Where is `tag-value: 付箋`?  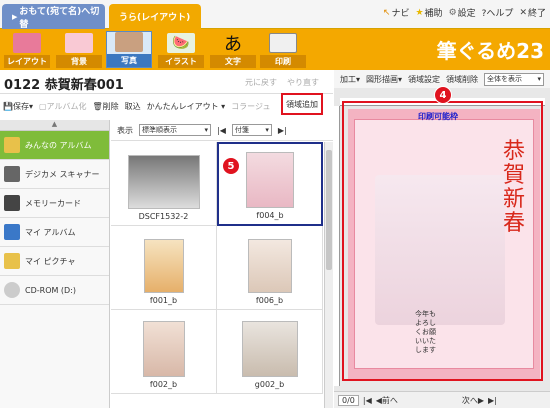 tag-value: 付箋 is located at coordinates (241, 130).